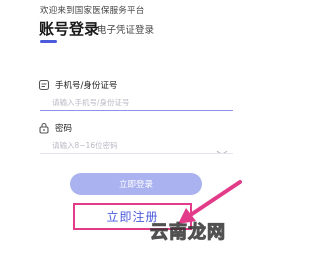 This screenshot has width=320, height=257. Describe the element at coordinates (136, 110) in the screenshot. I see `account-input-underline` at that location.